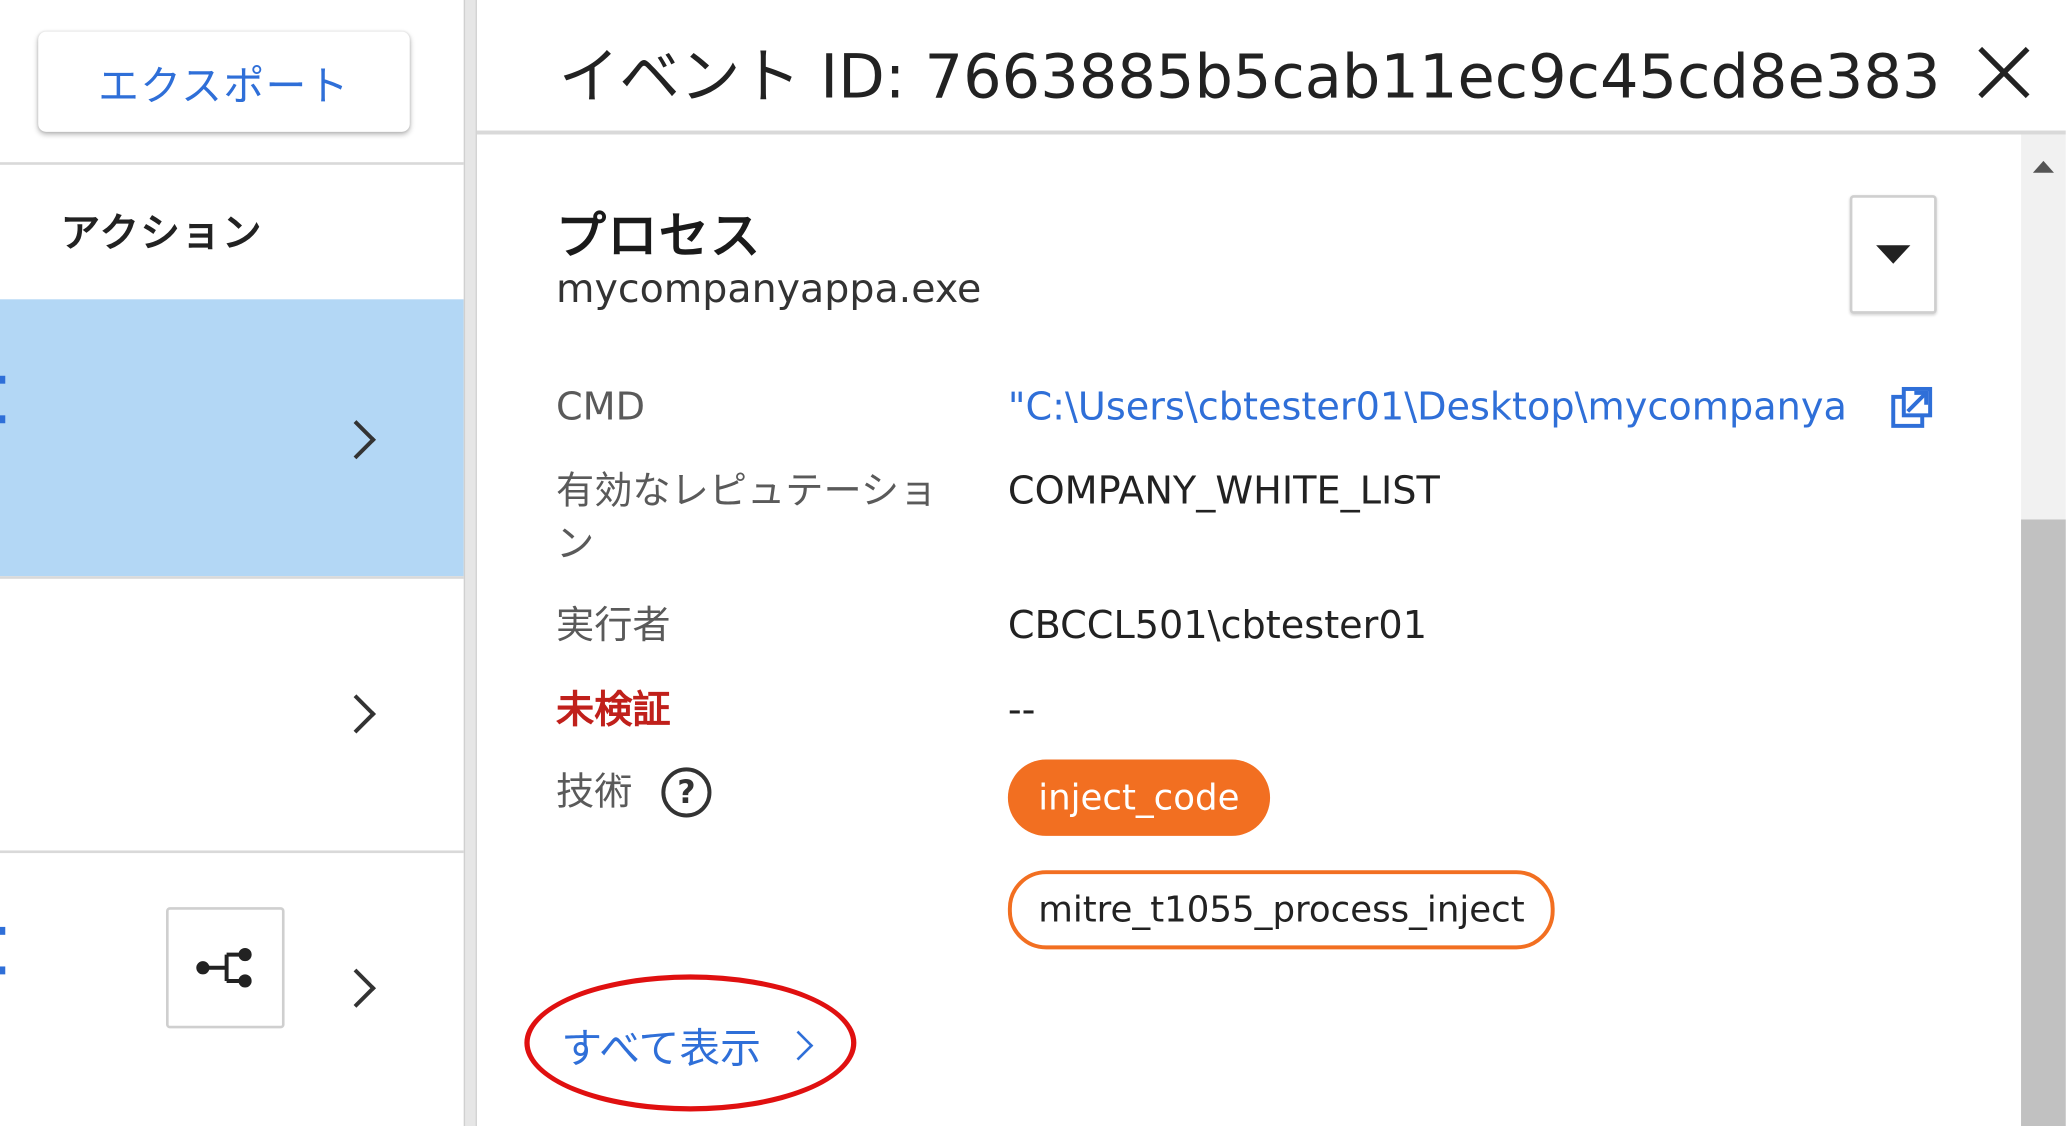 This screenshot has height=1126, width=2066. I want to click on vertical-scrollbar, so click(2043, 630).